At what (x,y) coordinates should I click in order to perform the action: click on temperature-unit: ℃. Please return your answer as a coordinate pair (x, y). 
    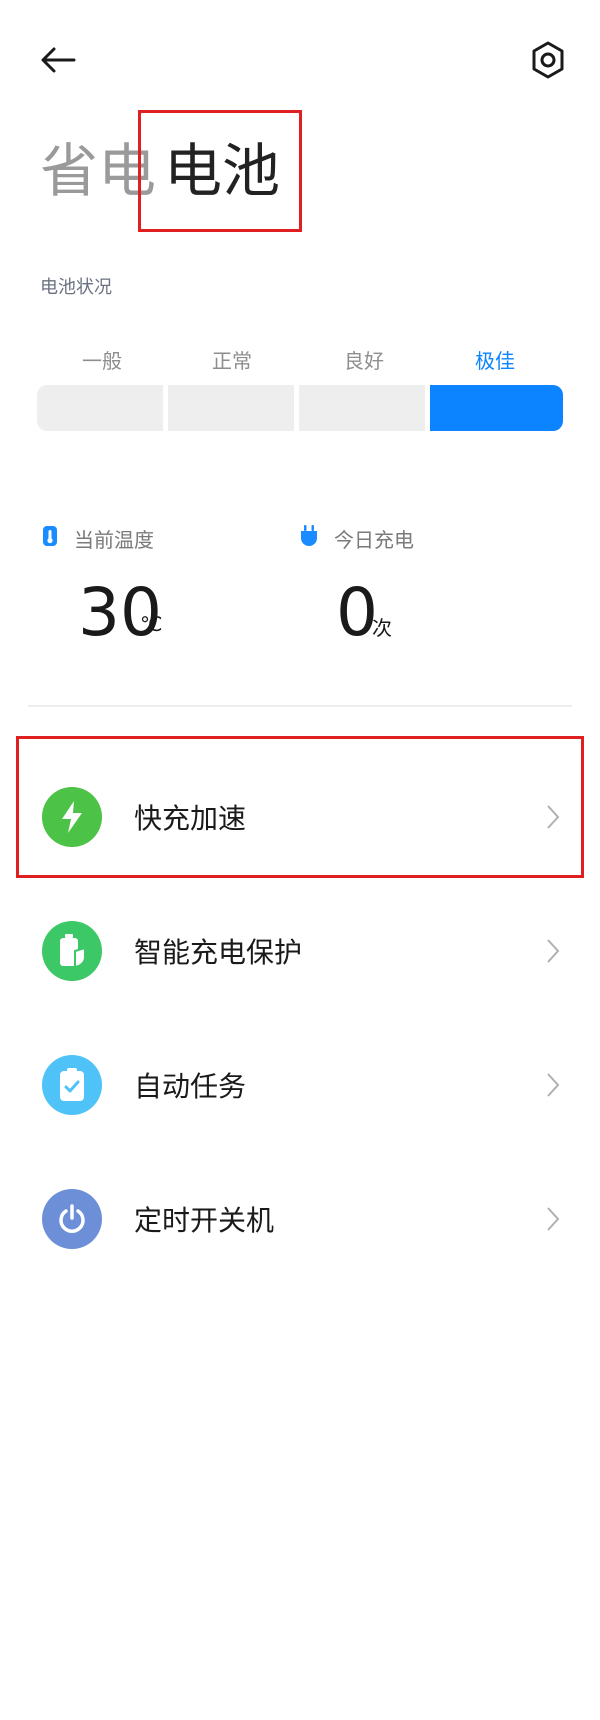
    Looking at the image, I should click on (151, 624).